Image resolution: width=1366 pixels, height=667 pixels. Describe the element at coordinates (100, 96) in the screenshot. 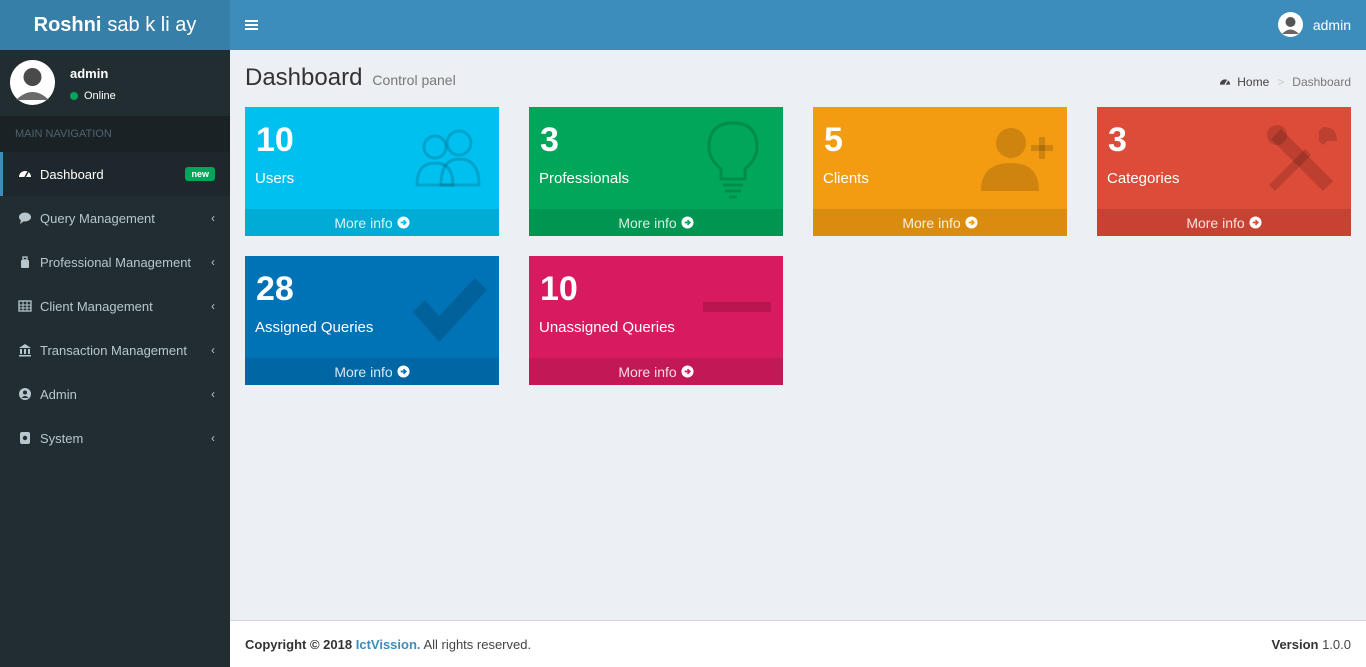

I see `user-status-text: Online` at that location.